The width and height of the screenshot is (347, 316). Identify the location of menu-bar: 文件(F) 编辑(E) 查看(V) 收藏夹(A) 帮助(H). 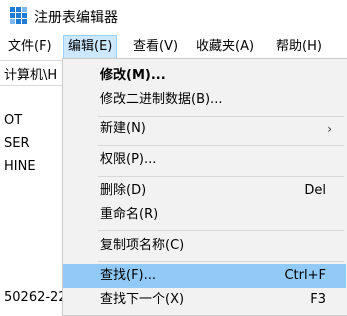
(173, 46).